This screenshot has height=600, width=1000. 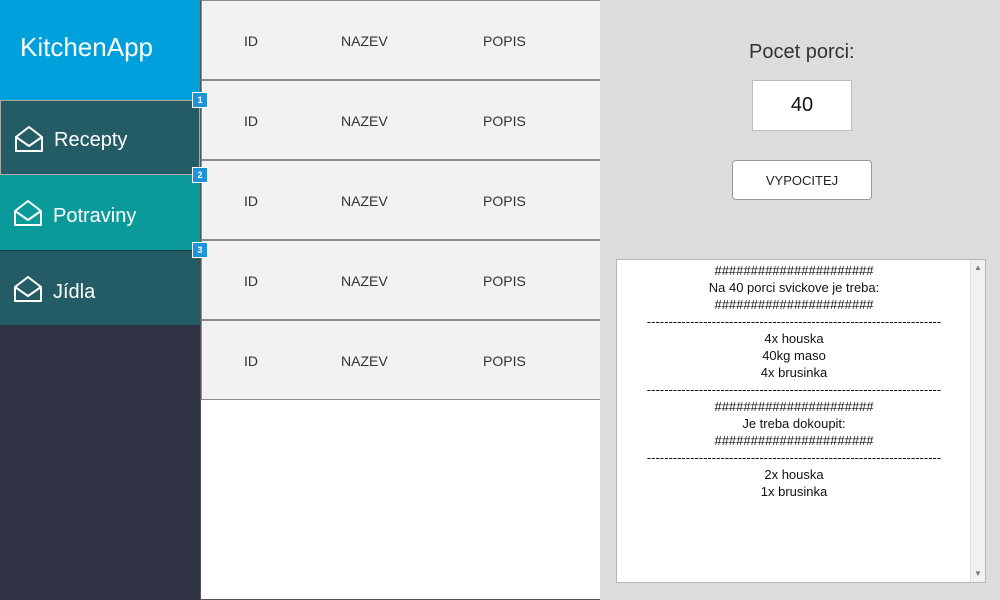 I want to click on portion-label: Pocet porci:, so click(x=802, y=52).